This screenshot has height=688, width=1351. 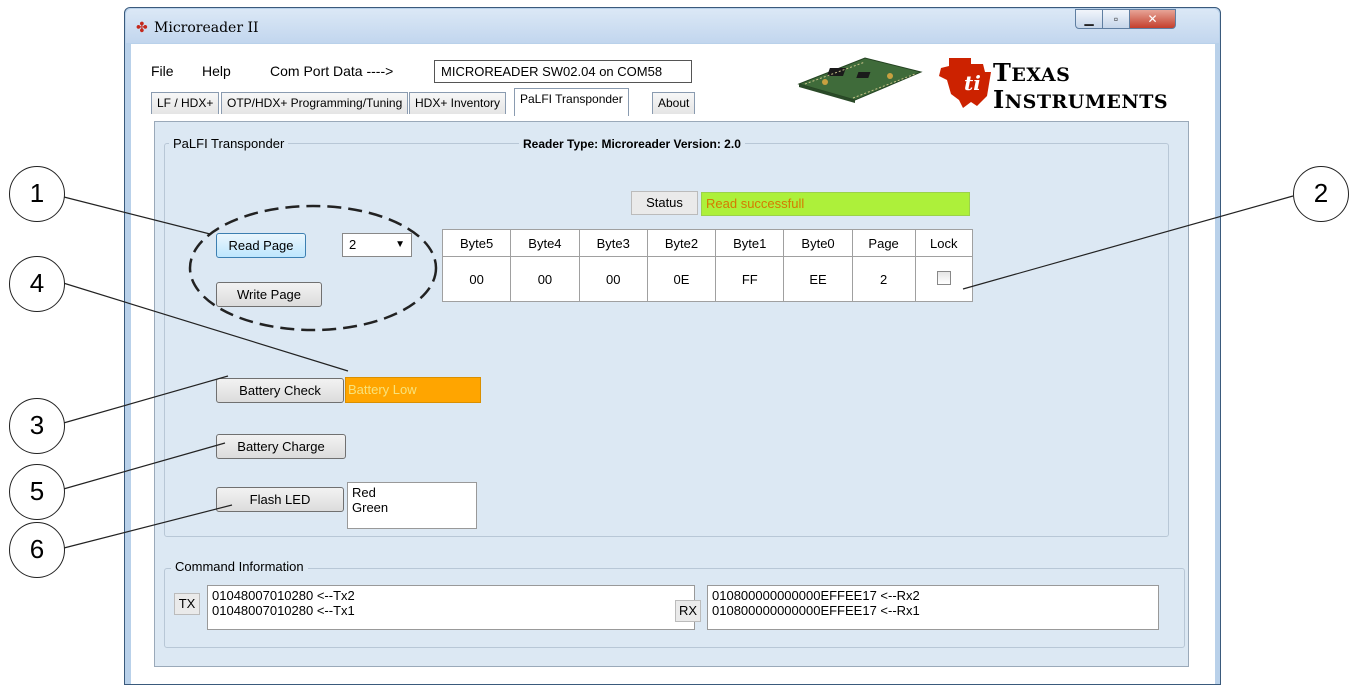 I want to click on menu-help: Help, so click(x=216, y=71).